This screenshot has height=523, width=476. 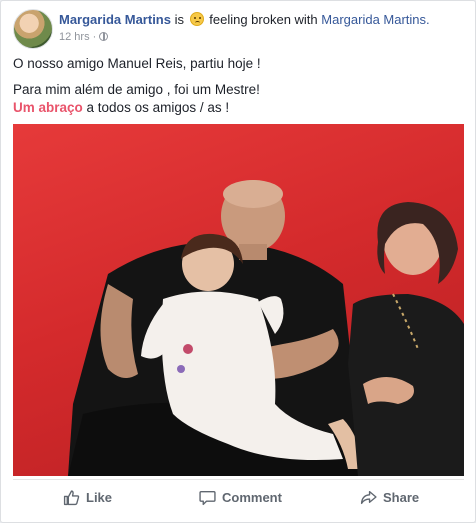 I want to click on globe-icon, so click(x=104, y=36).